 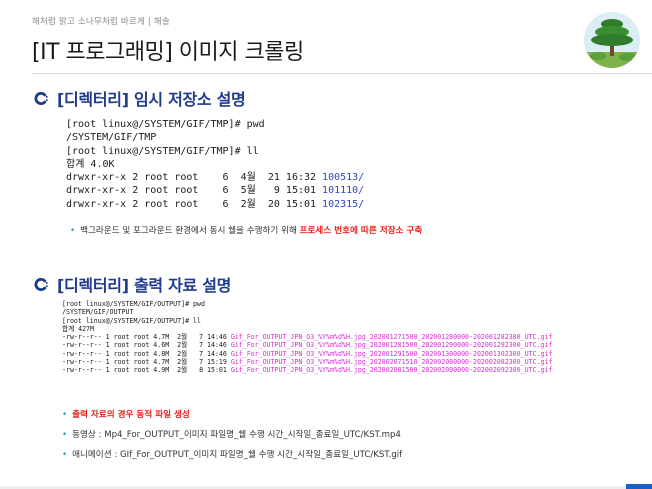 What do you see at coordinates (361, 231) in the screenshot?
I see `note-highlight: 프로세스 번호에 따른 저장소 구축` at bounding box center [361, 231].